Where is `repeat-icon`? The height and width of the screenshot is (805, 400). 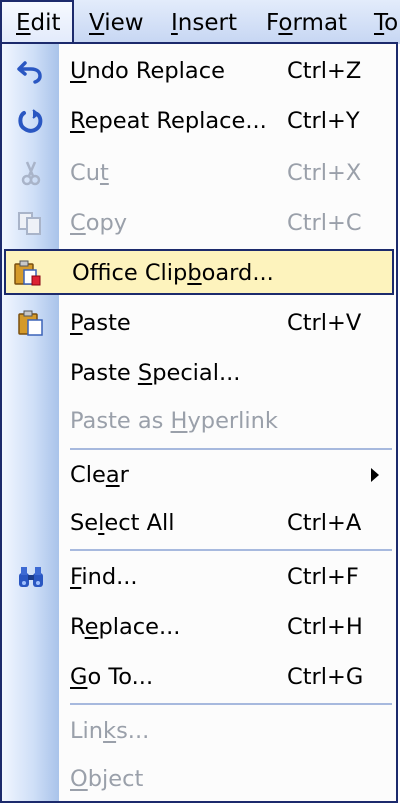
repeat-icon is located at coordinates (30, 121).